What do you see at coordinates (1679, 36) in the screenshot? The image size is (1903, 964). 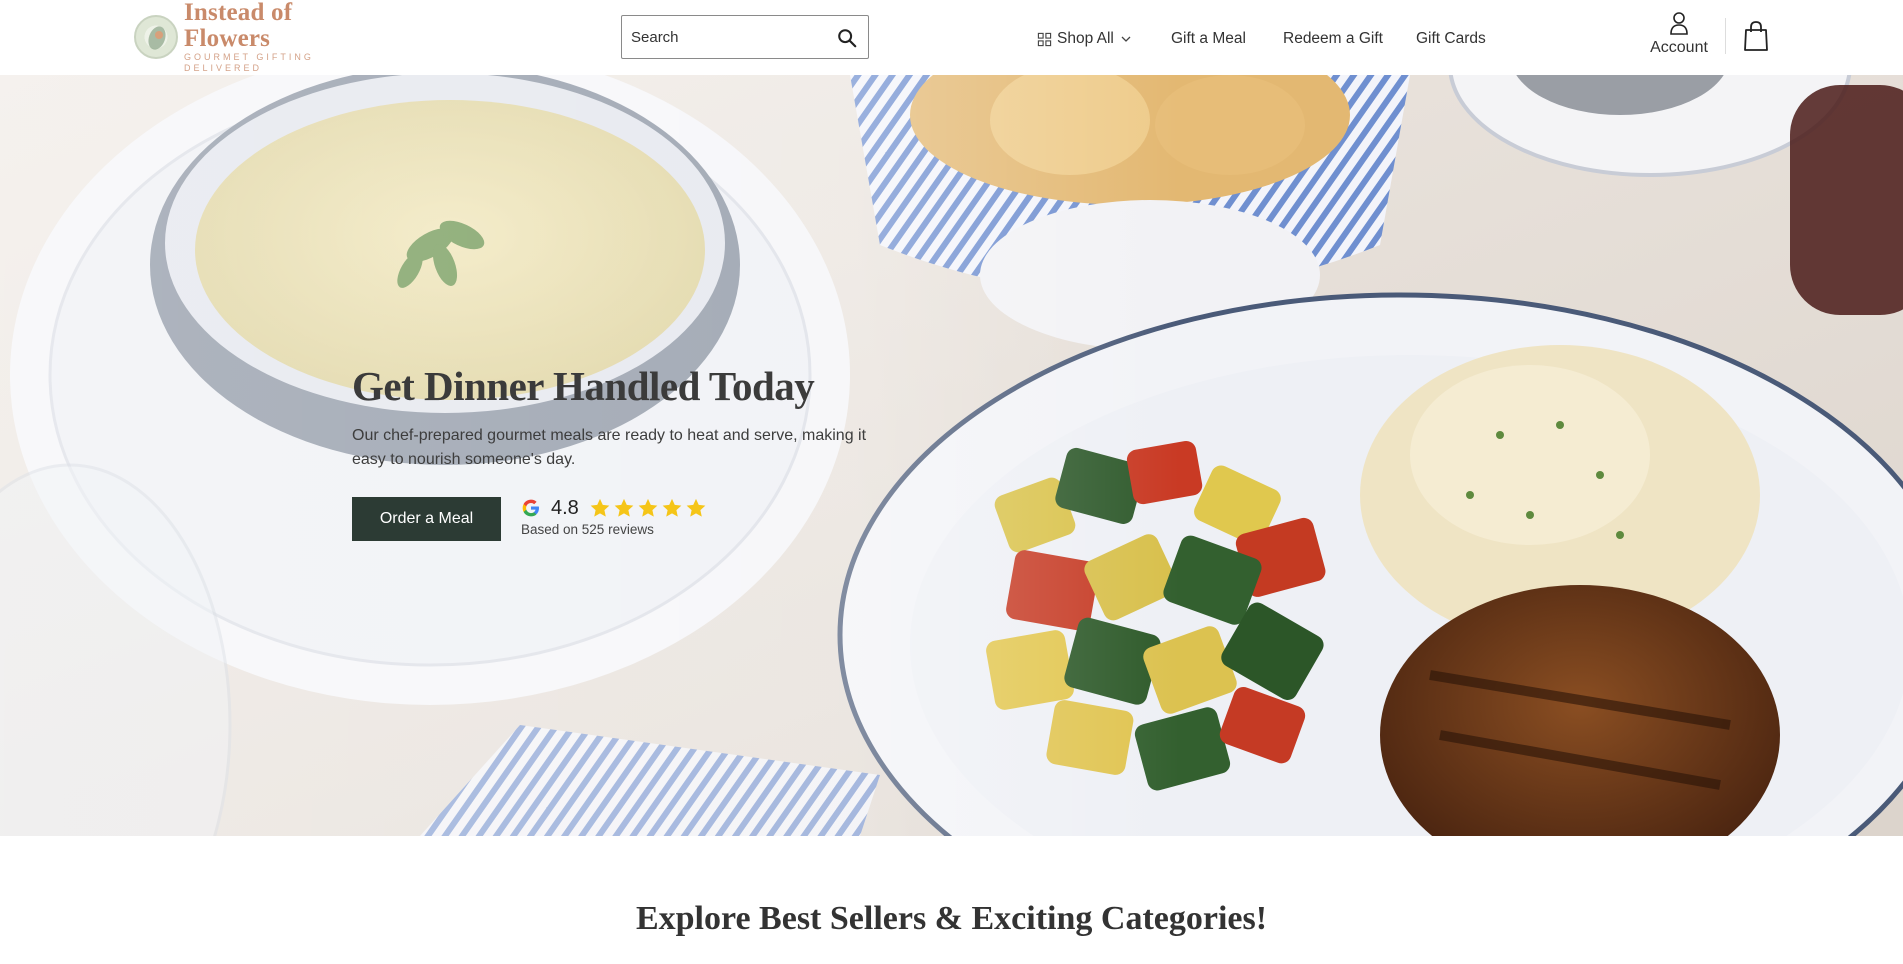 I see `account-link: Account` at bounding box center [1679, 36].